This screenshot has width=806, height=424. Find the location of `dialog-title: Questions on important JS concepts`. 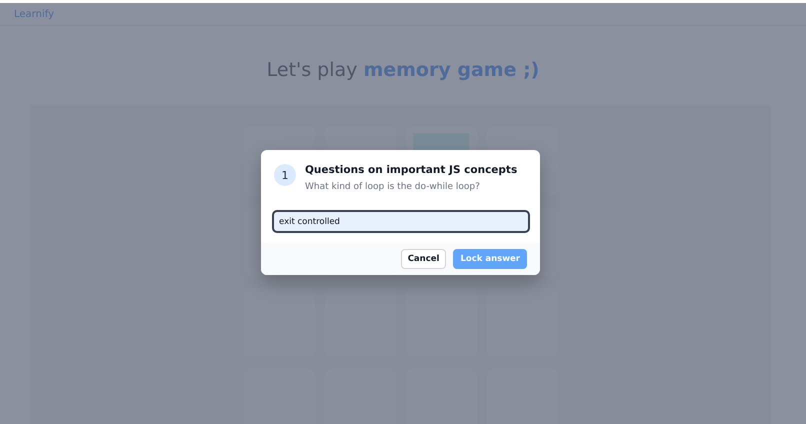

dialog-title: Questions on important JS concepts is located at coordinates (411, 170).